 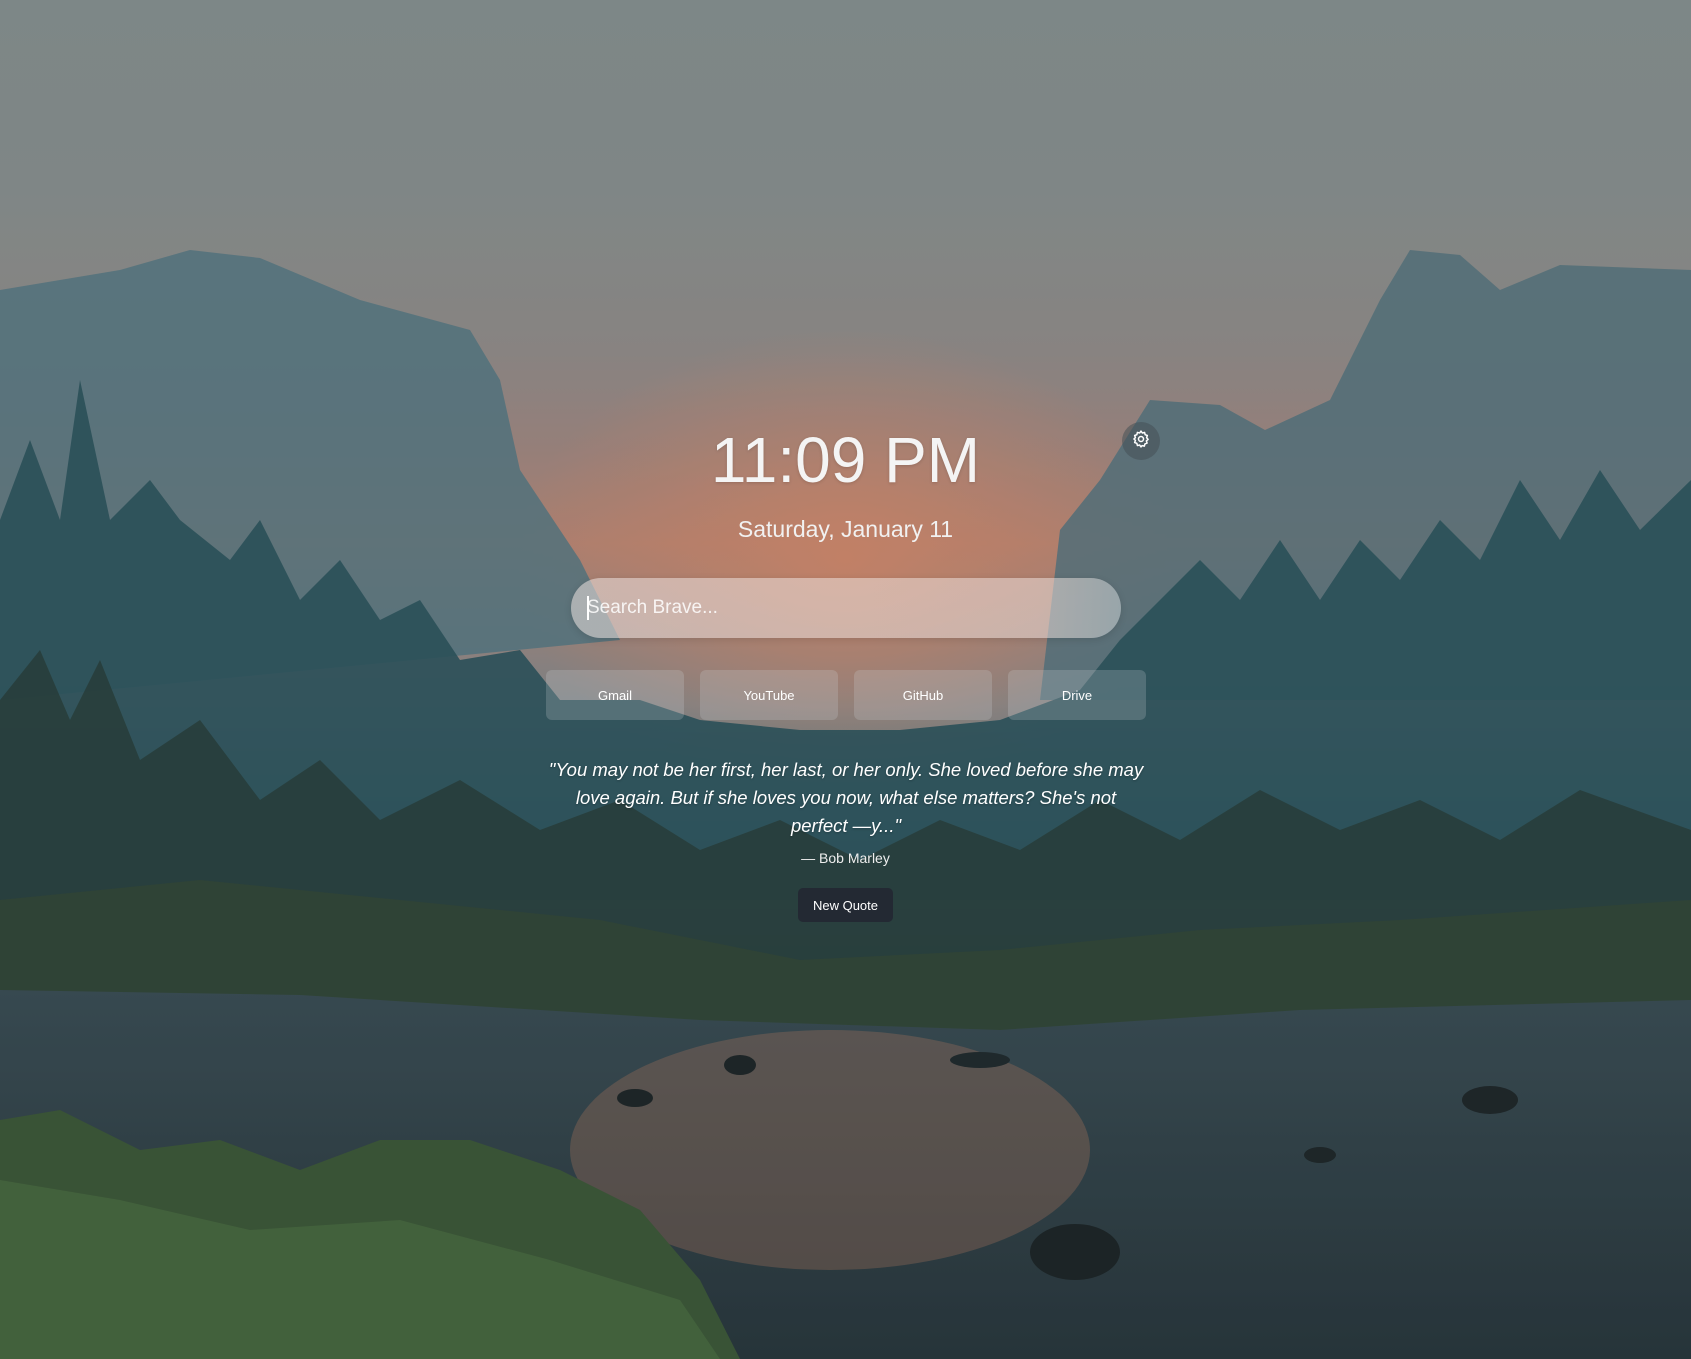 I want to click on shortcut-label: GitHub, so click(x=923, y=695).